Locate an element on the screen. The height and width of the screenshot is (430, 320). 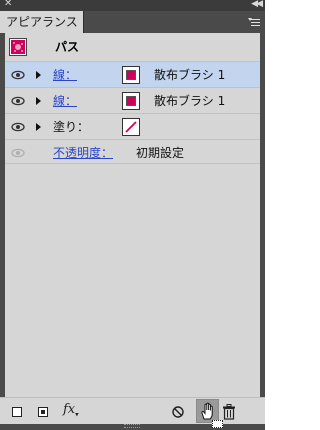
new-stroke-icon is located at coordinates (17, 412).